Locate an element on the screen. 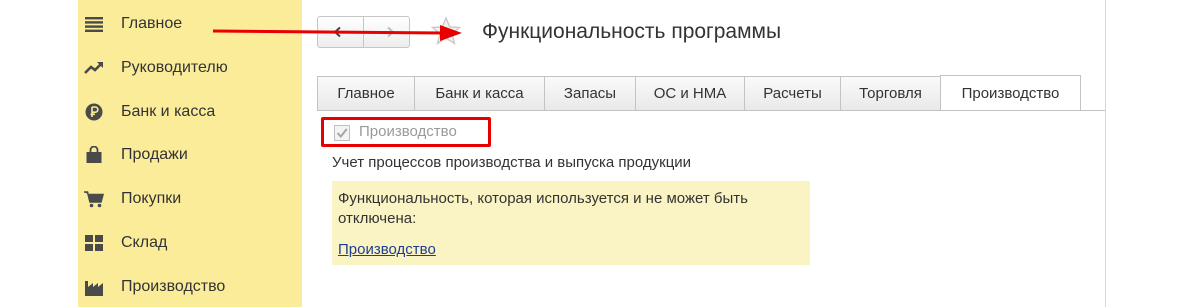 The image size is (1200, 307). sidebar-item-label: Склад is located at coordinates (144, 242).